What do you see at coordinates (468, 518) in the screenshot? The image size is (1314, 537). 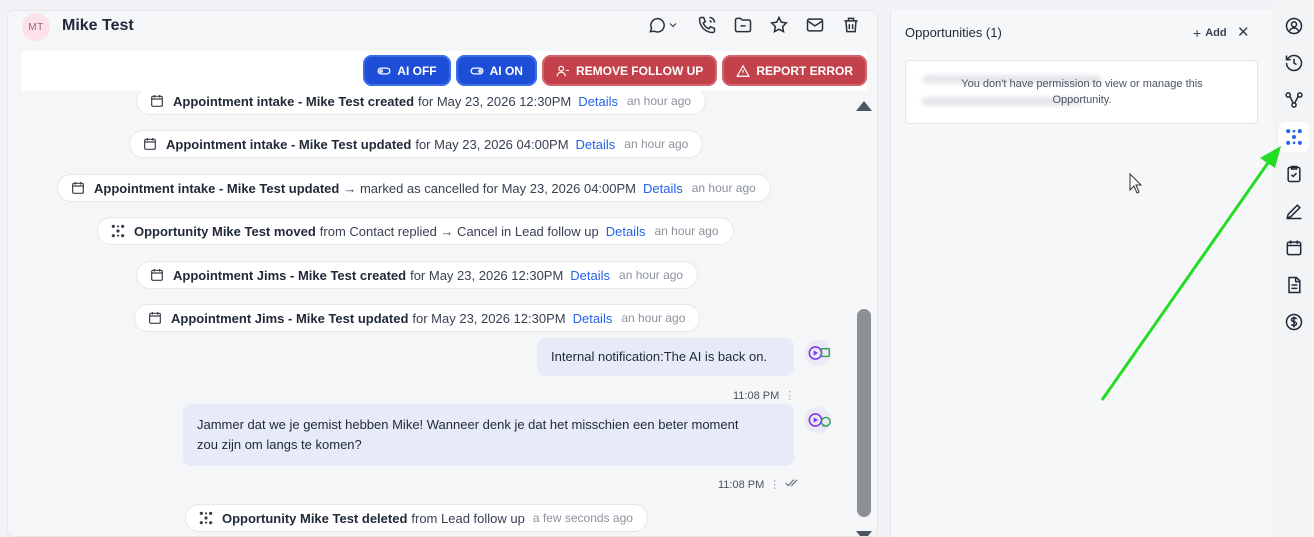 I see `activity-text: from Lead follow up` at bounding box center [468, 518].